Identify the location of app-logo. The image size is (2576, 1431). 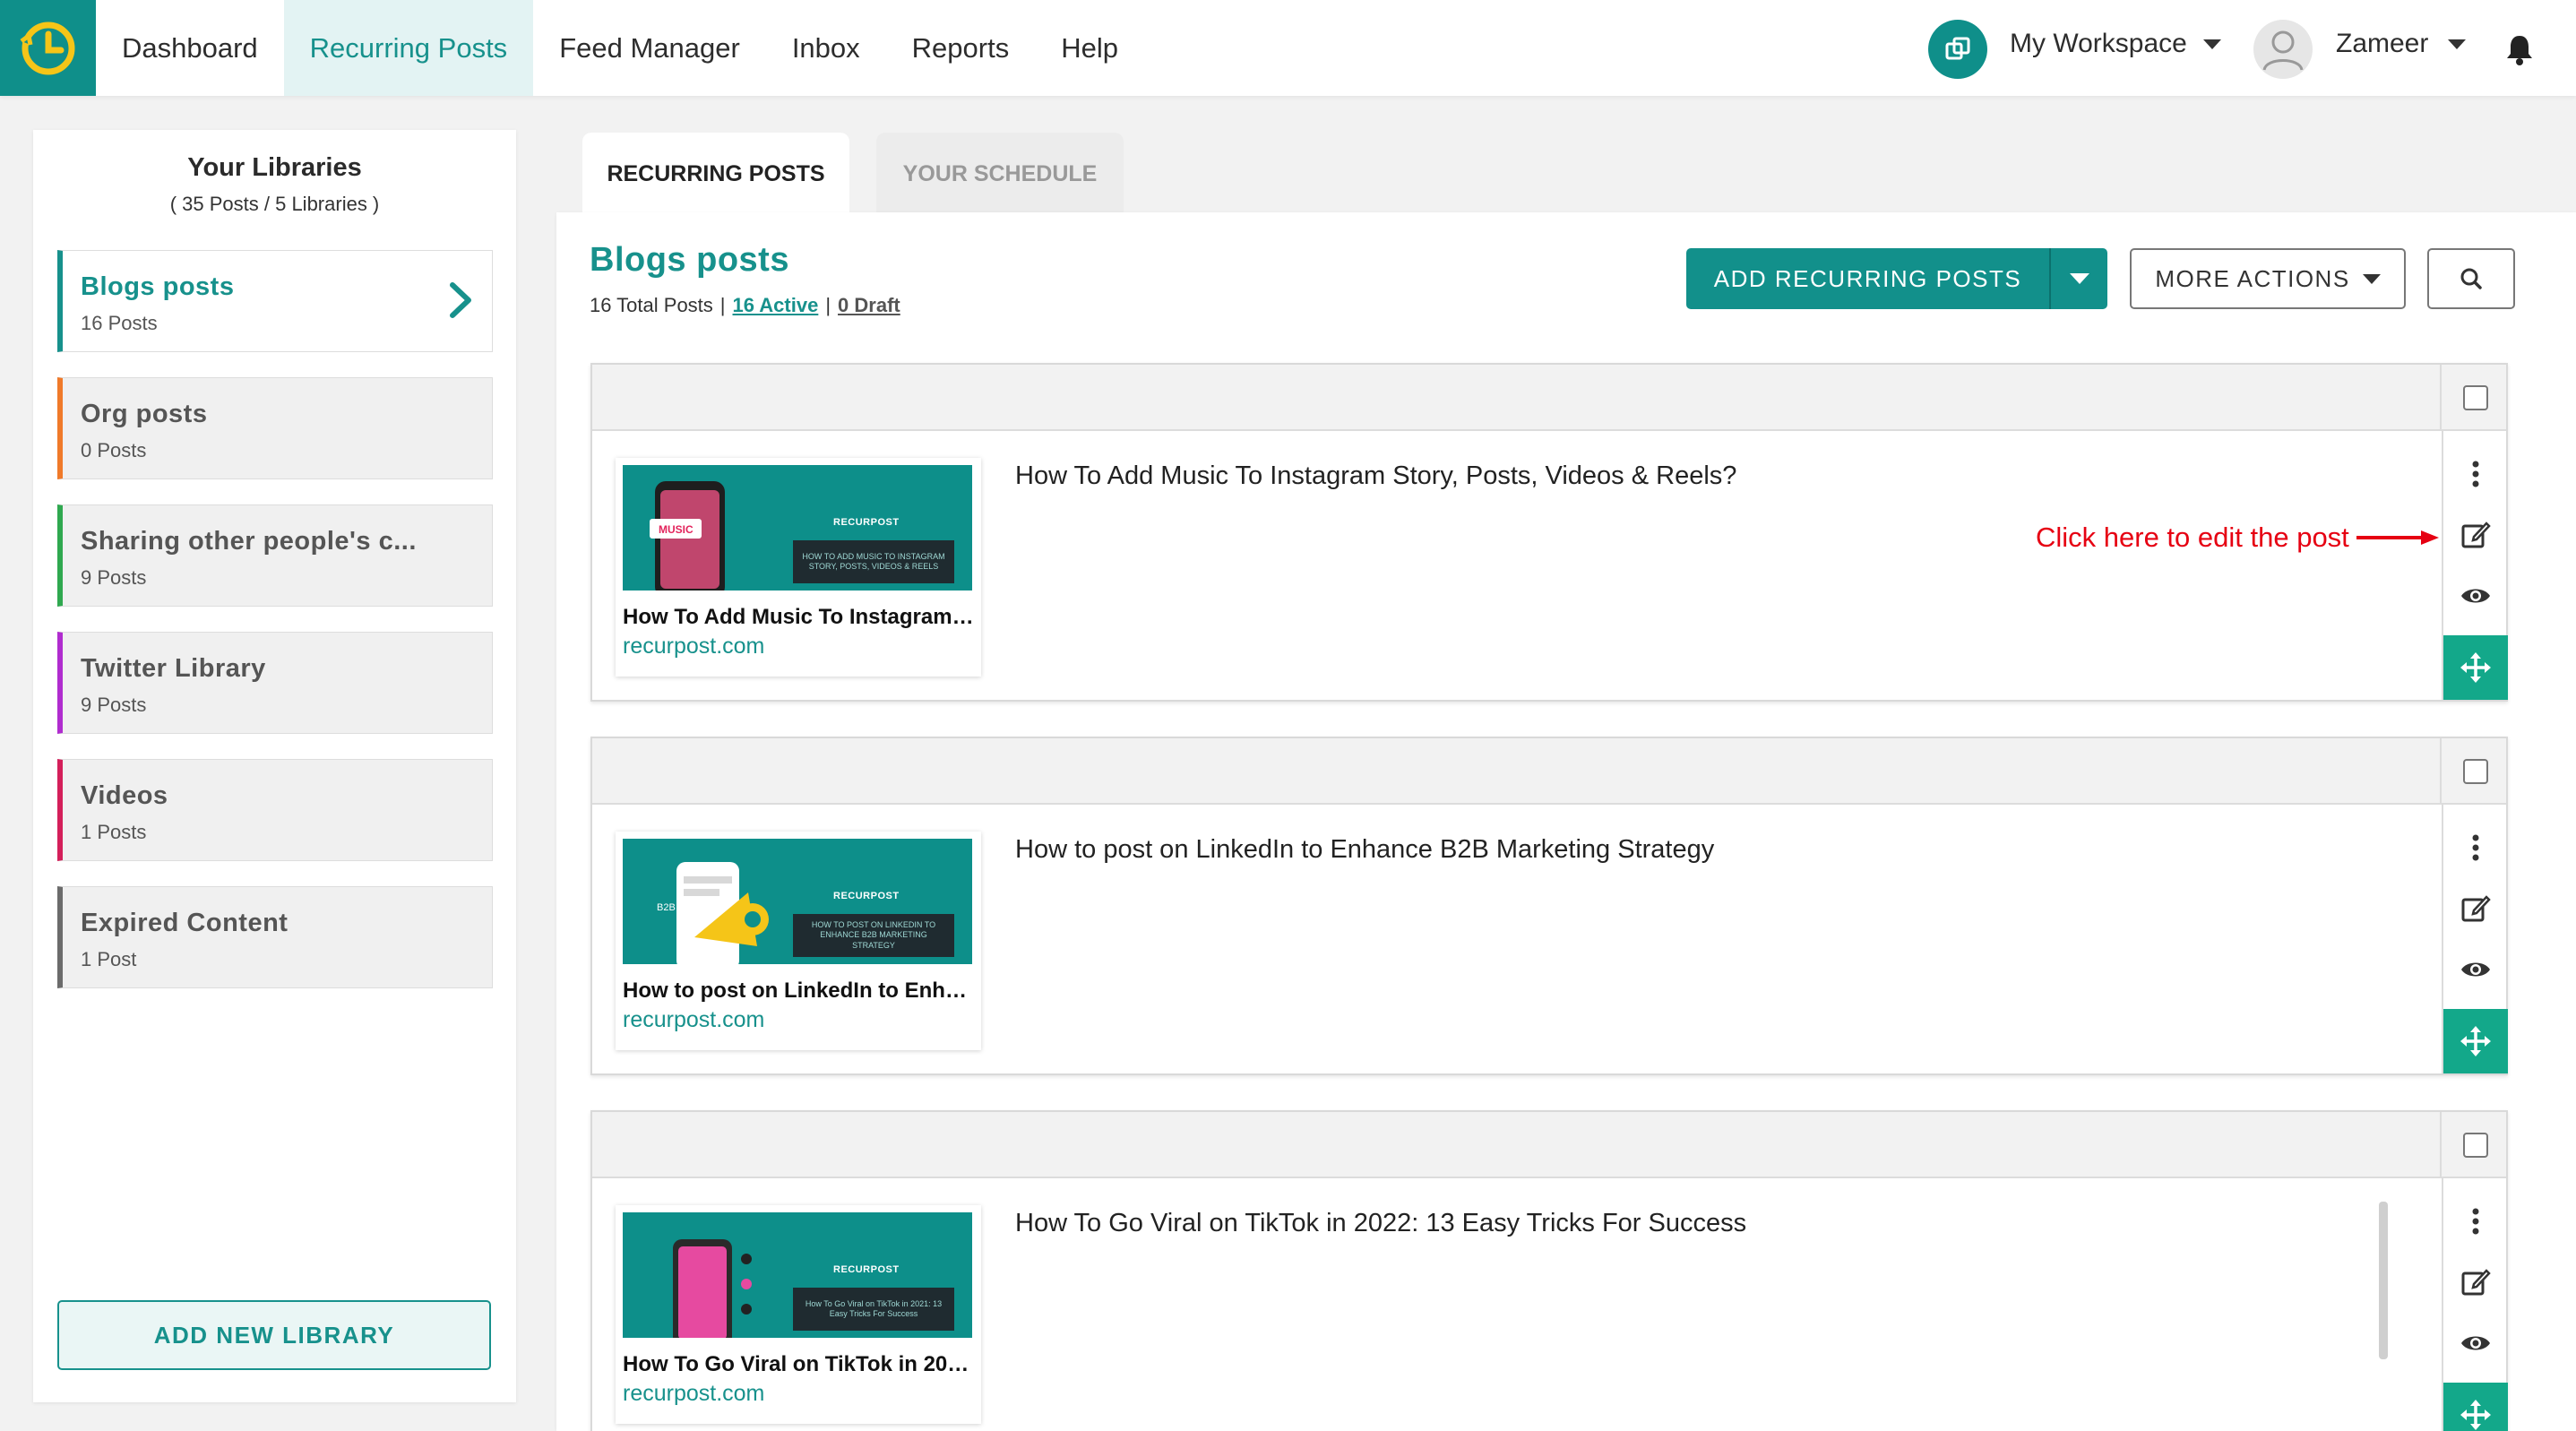
(48, 48).